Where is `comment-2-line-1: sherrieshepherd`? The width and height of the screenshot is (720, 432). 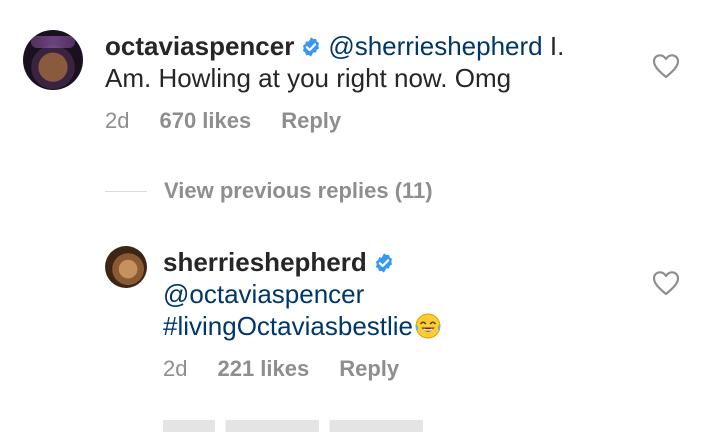 comment-2-line-1: sherrieshepherd is located at coordinates (282, 263).